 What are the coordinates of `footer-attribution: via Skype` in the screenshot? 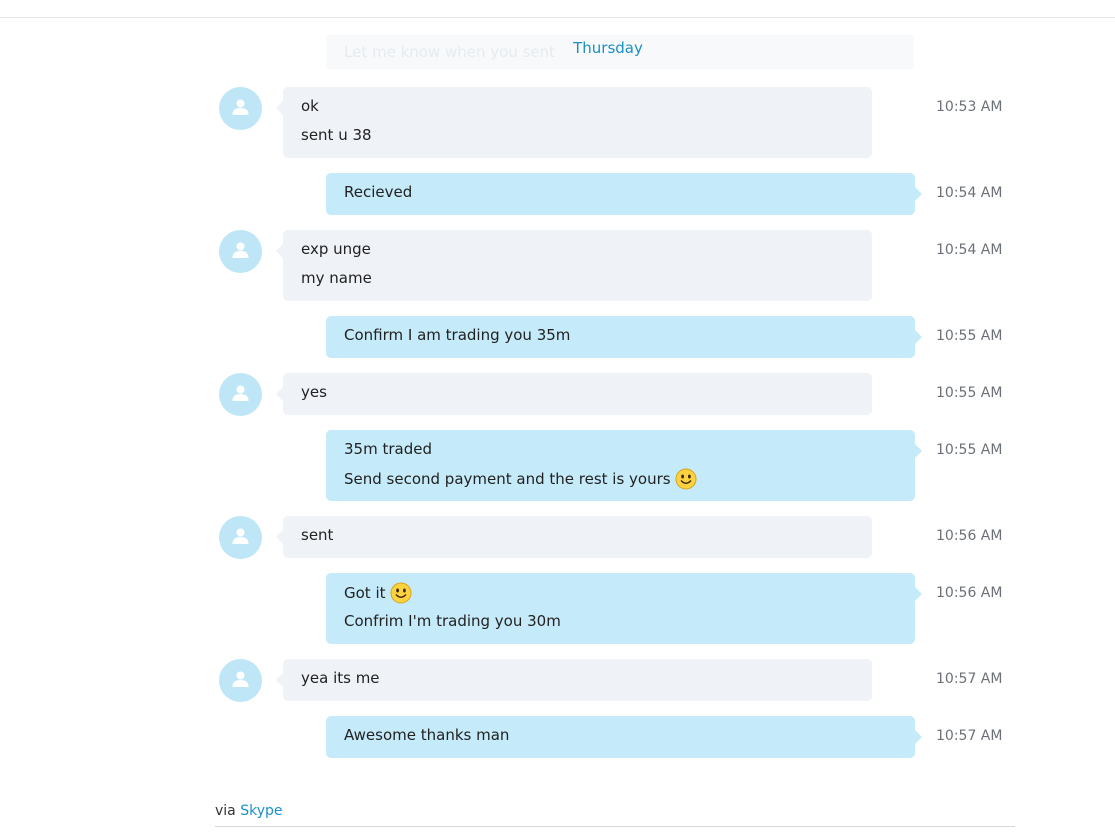 It's located at (249, 811).